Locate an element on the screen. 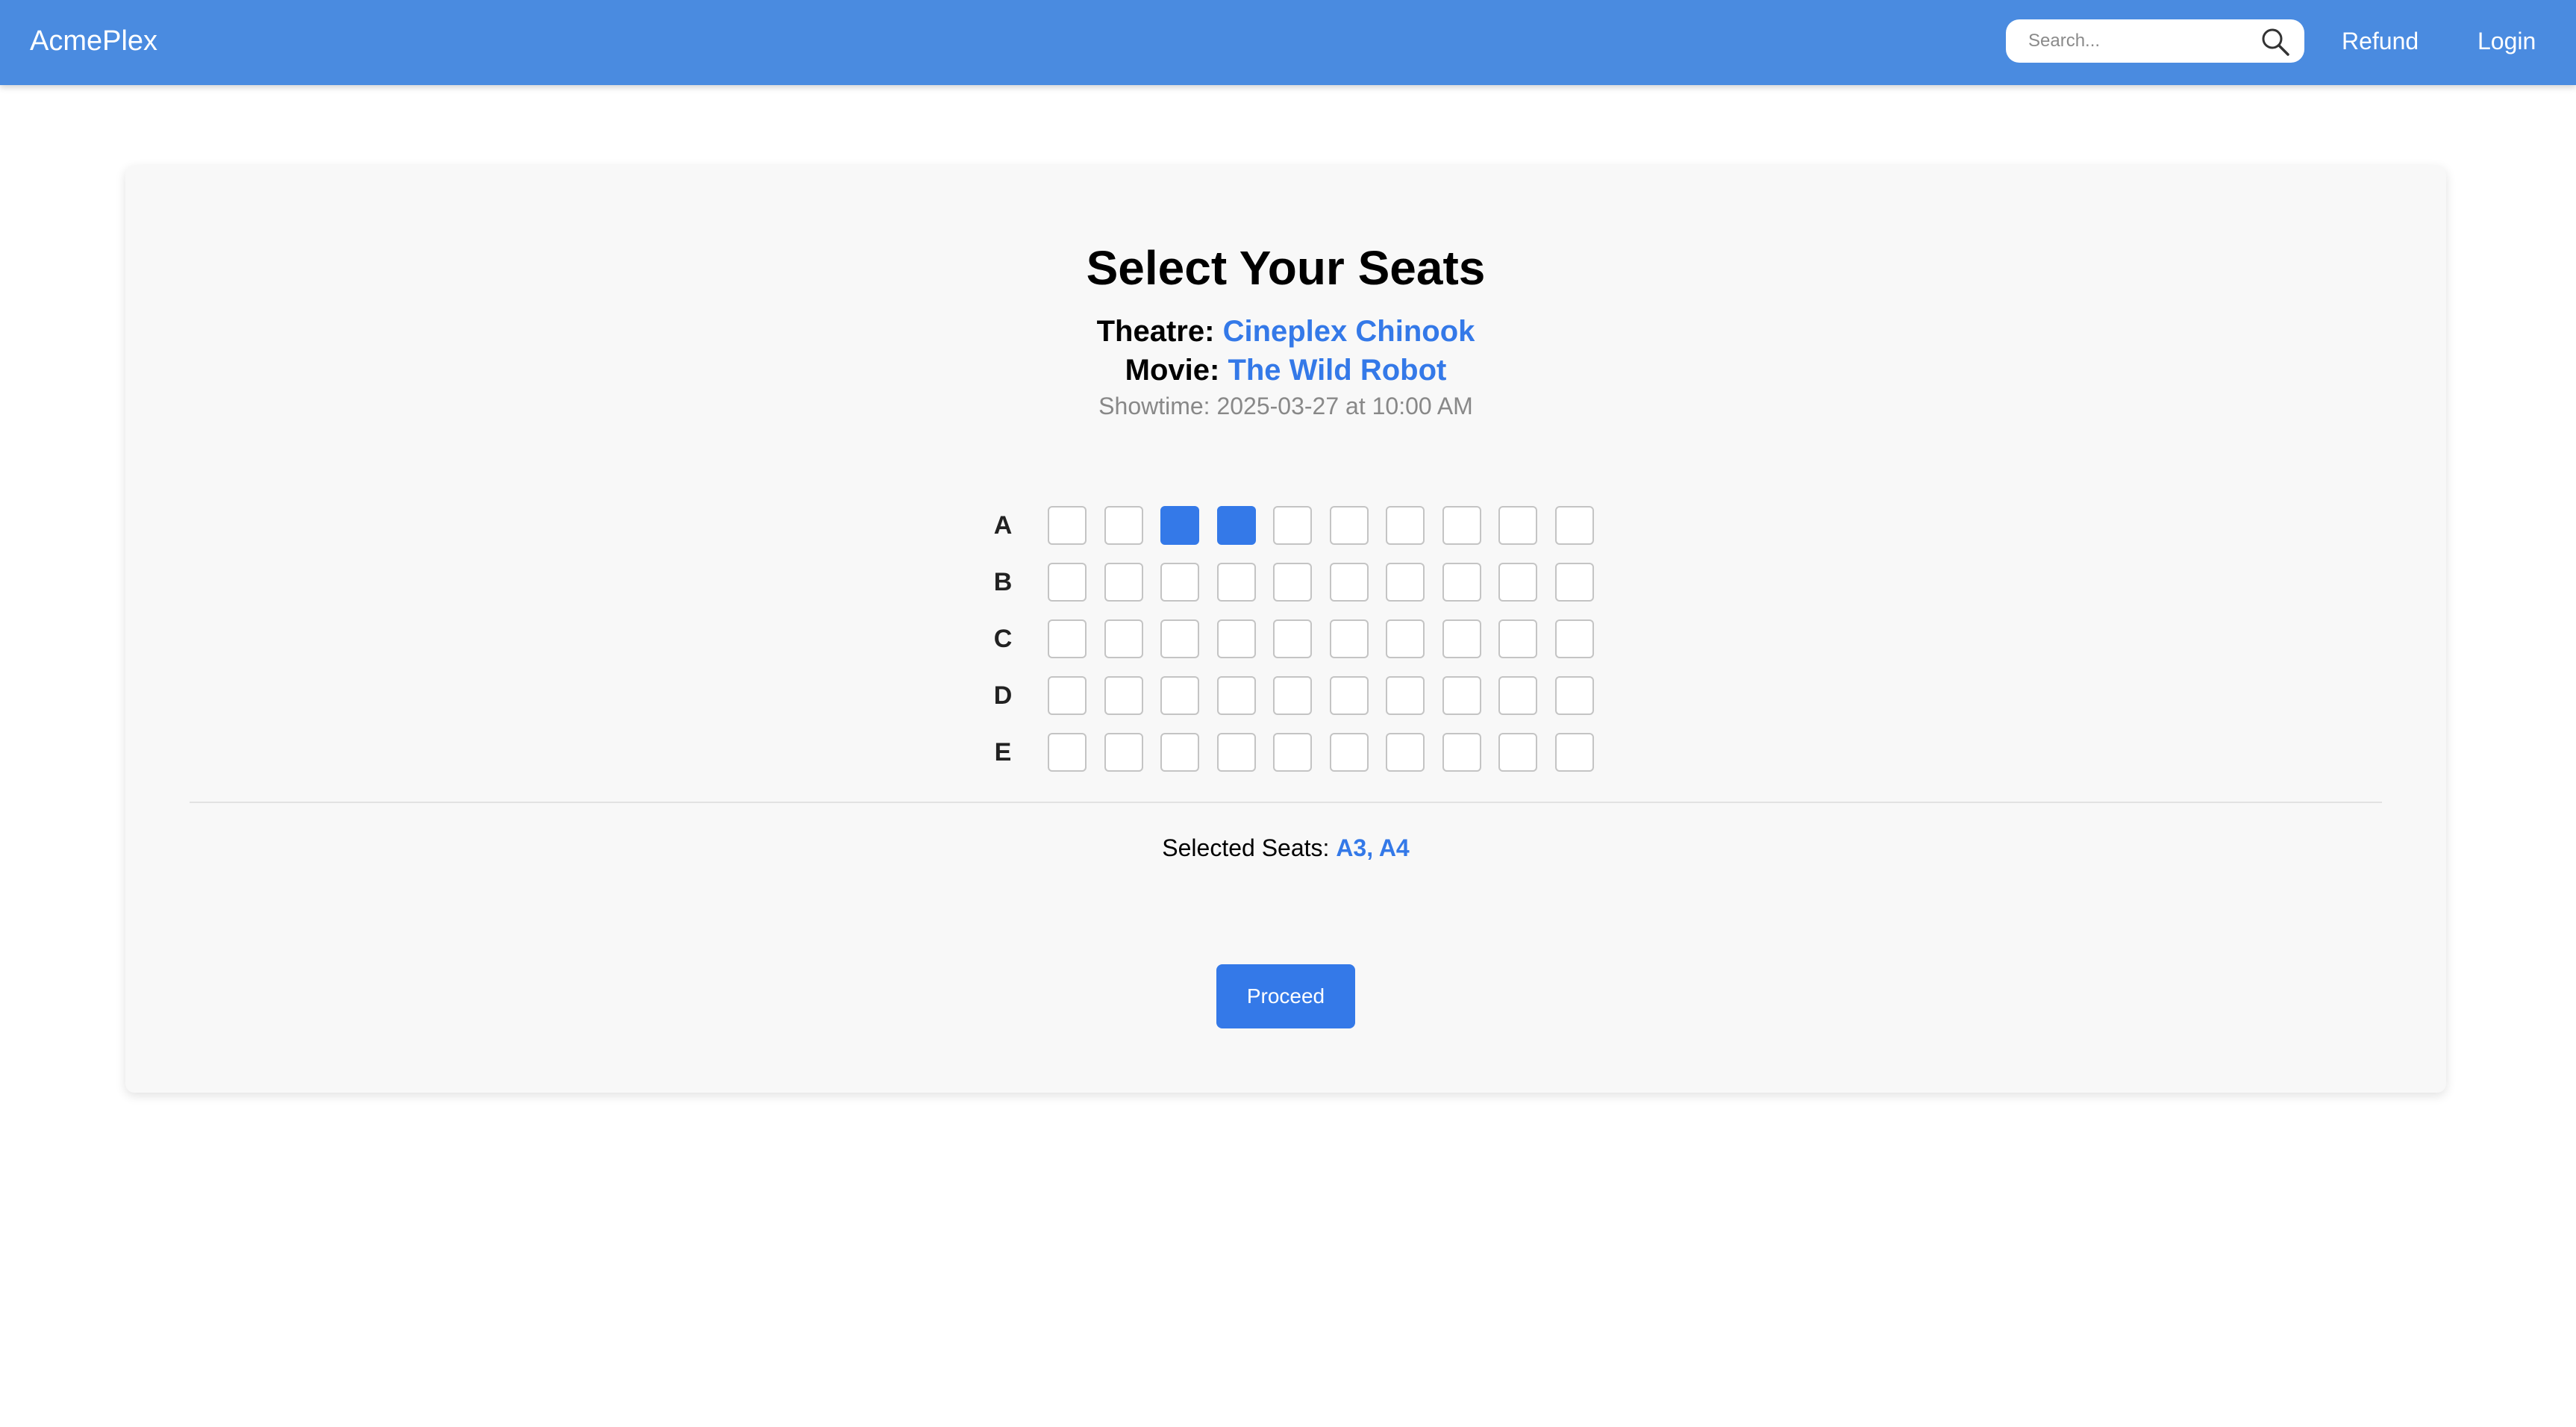 Image resolution: width=2576 pixels, height=1427 pixels. seat-b7 is located at coordinates (1405, 582).